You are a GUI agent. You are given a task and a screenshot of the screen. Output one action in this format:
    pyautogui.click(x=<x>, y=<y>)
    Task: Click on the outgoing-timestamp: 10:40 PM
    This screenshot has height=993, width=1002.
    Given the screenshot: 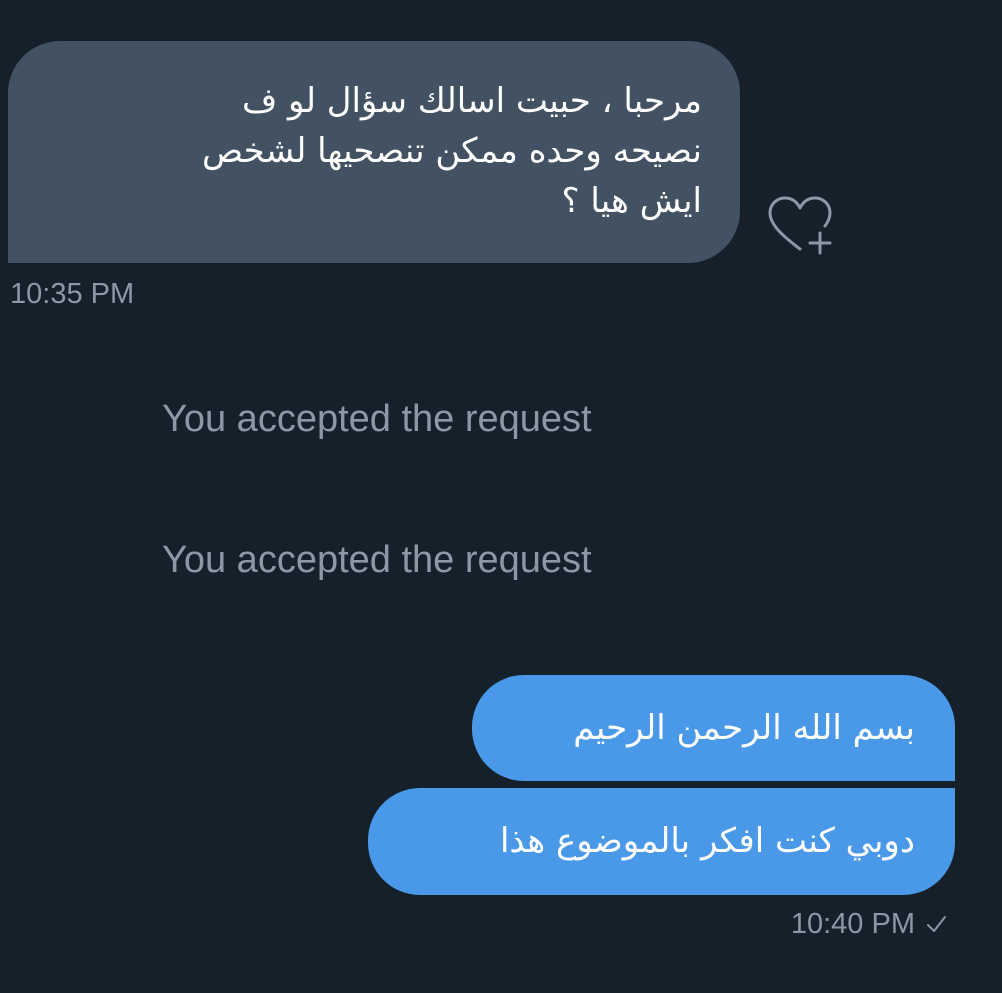 What is the action you would take?
    pyautogui.click(x=852, y=924)
    